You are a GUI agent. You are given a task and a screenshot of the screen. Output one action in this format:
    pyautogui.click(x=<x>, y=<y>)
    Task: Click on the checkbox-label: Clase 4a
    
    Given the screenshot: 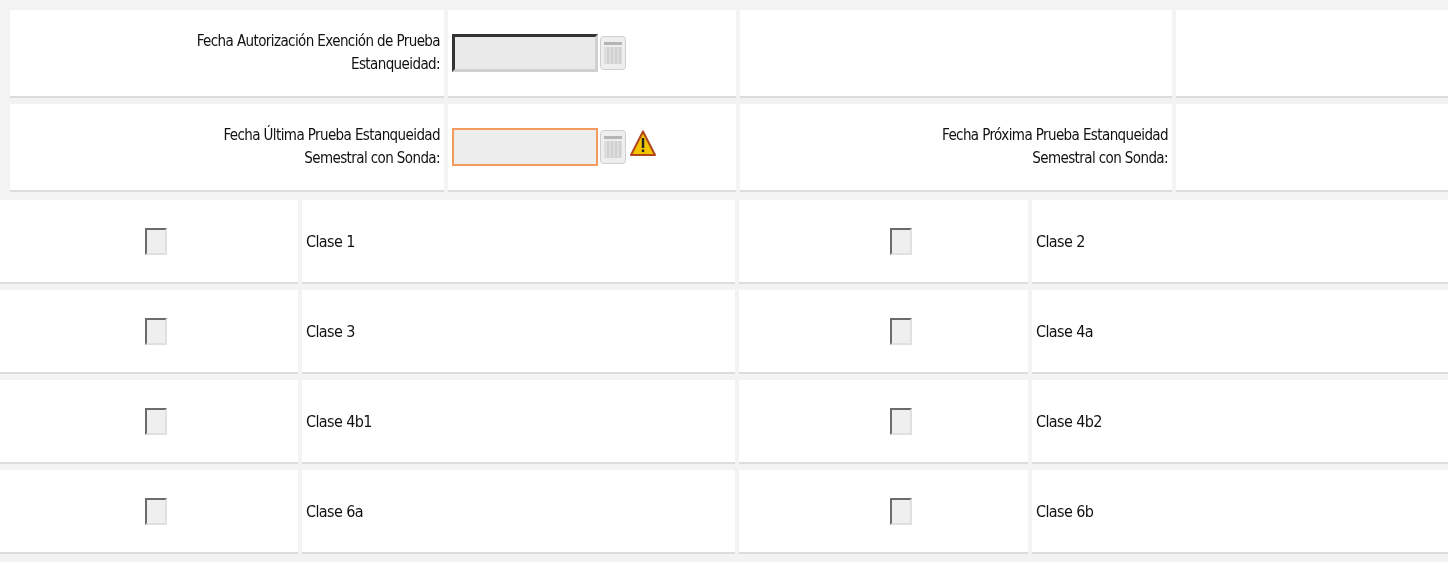 What is the action you would take?
    pyautogui.click(x=1064, y=331)
    